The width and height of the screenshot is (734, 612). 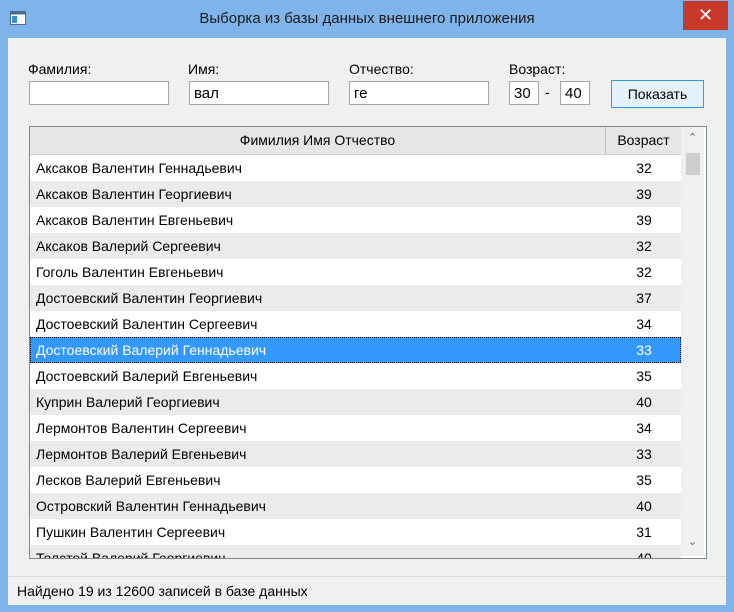 I want to click on row-fullname: Куприн Валерий Георгиевич, so click(x=128, y=402).